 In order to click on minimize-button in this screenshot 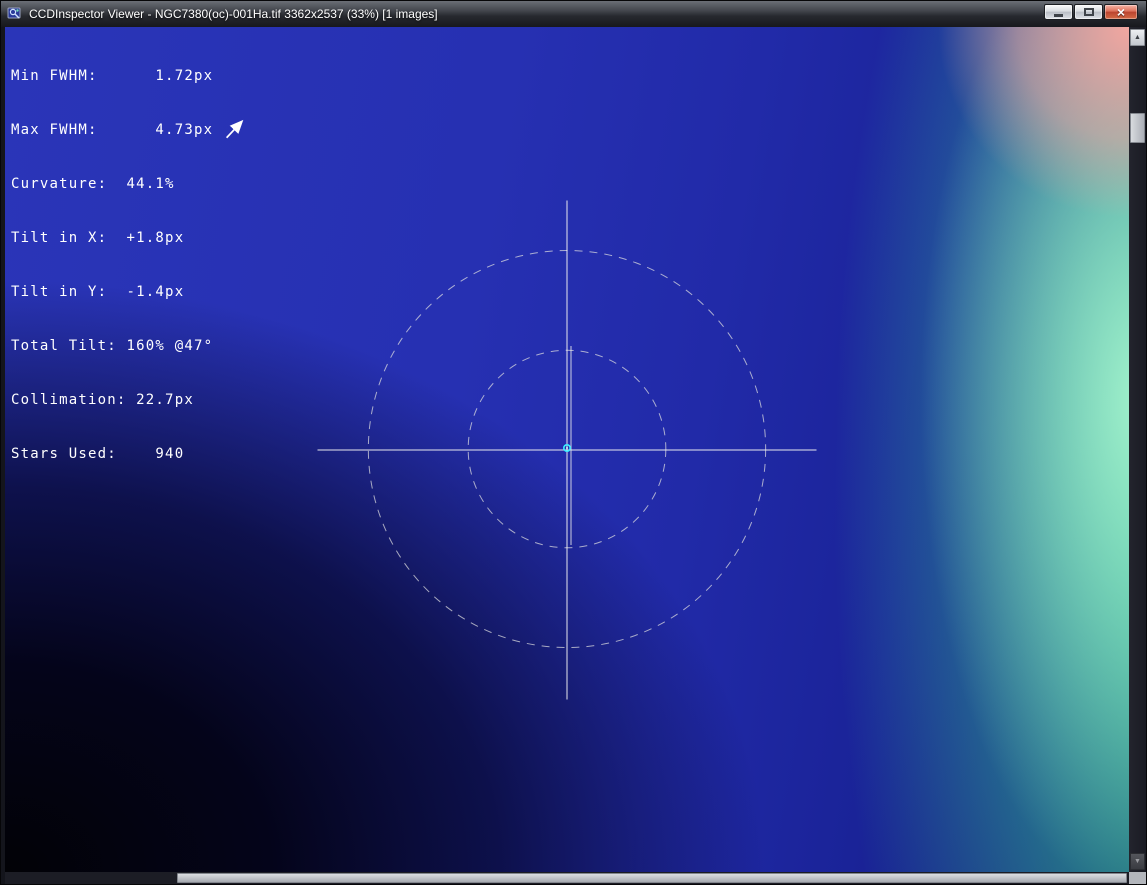, I will do `click(1058, 12)`.